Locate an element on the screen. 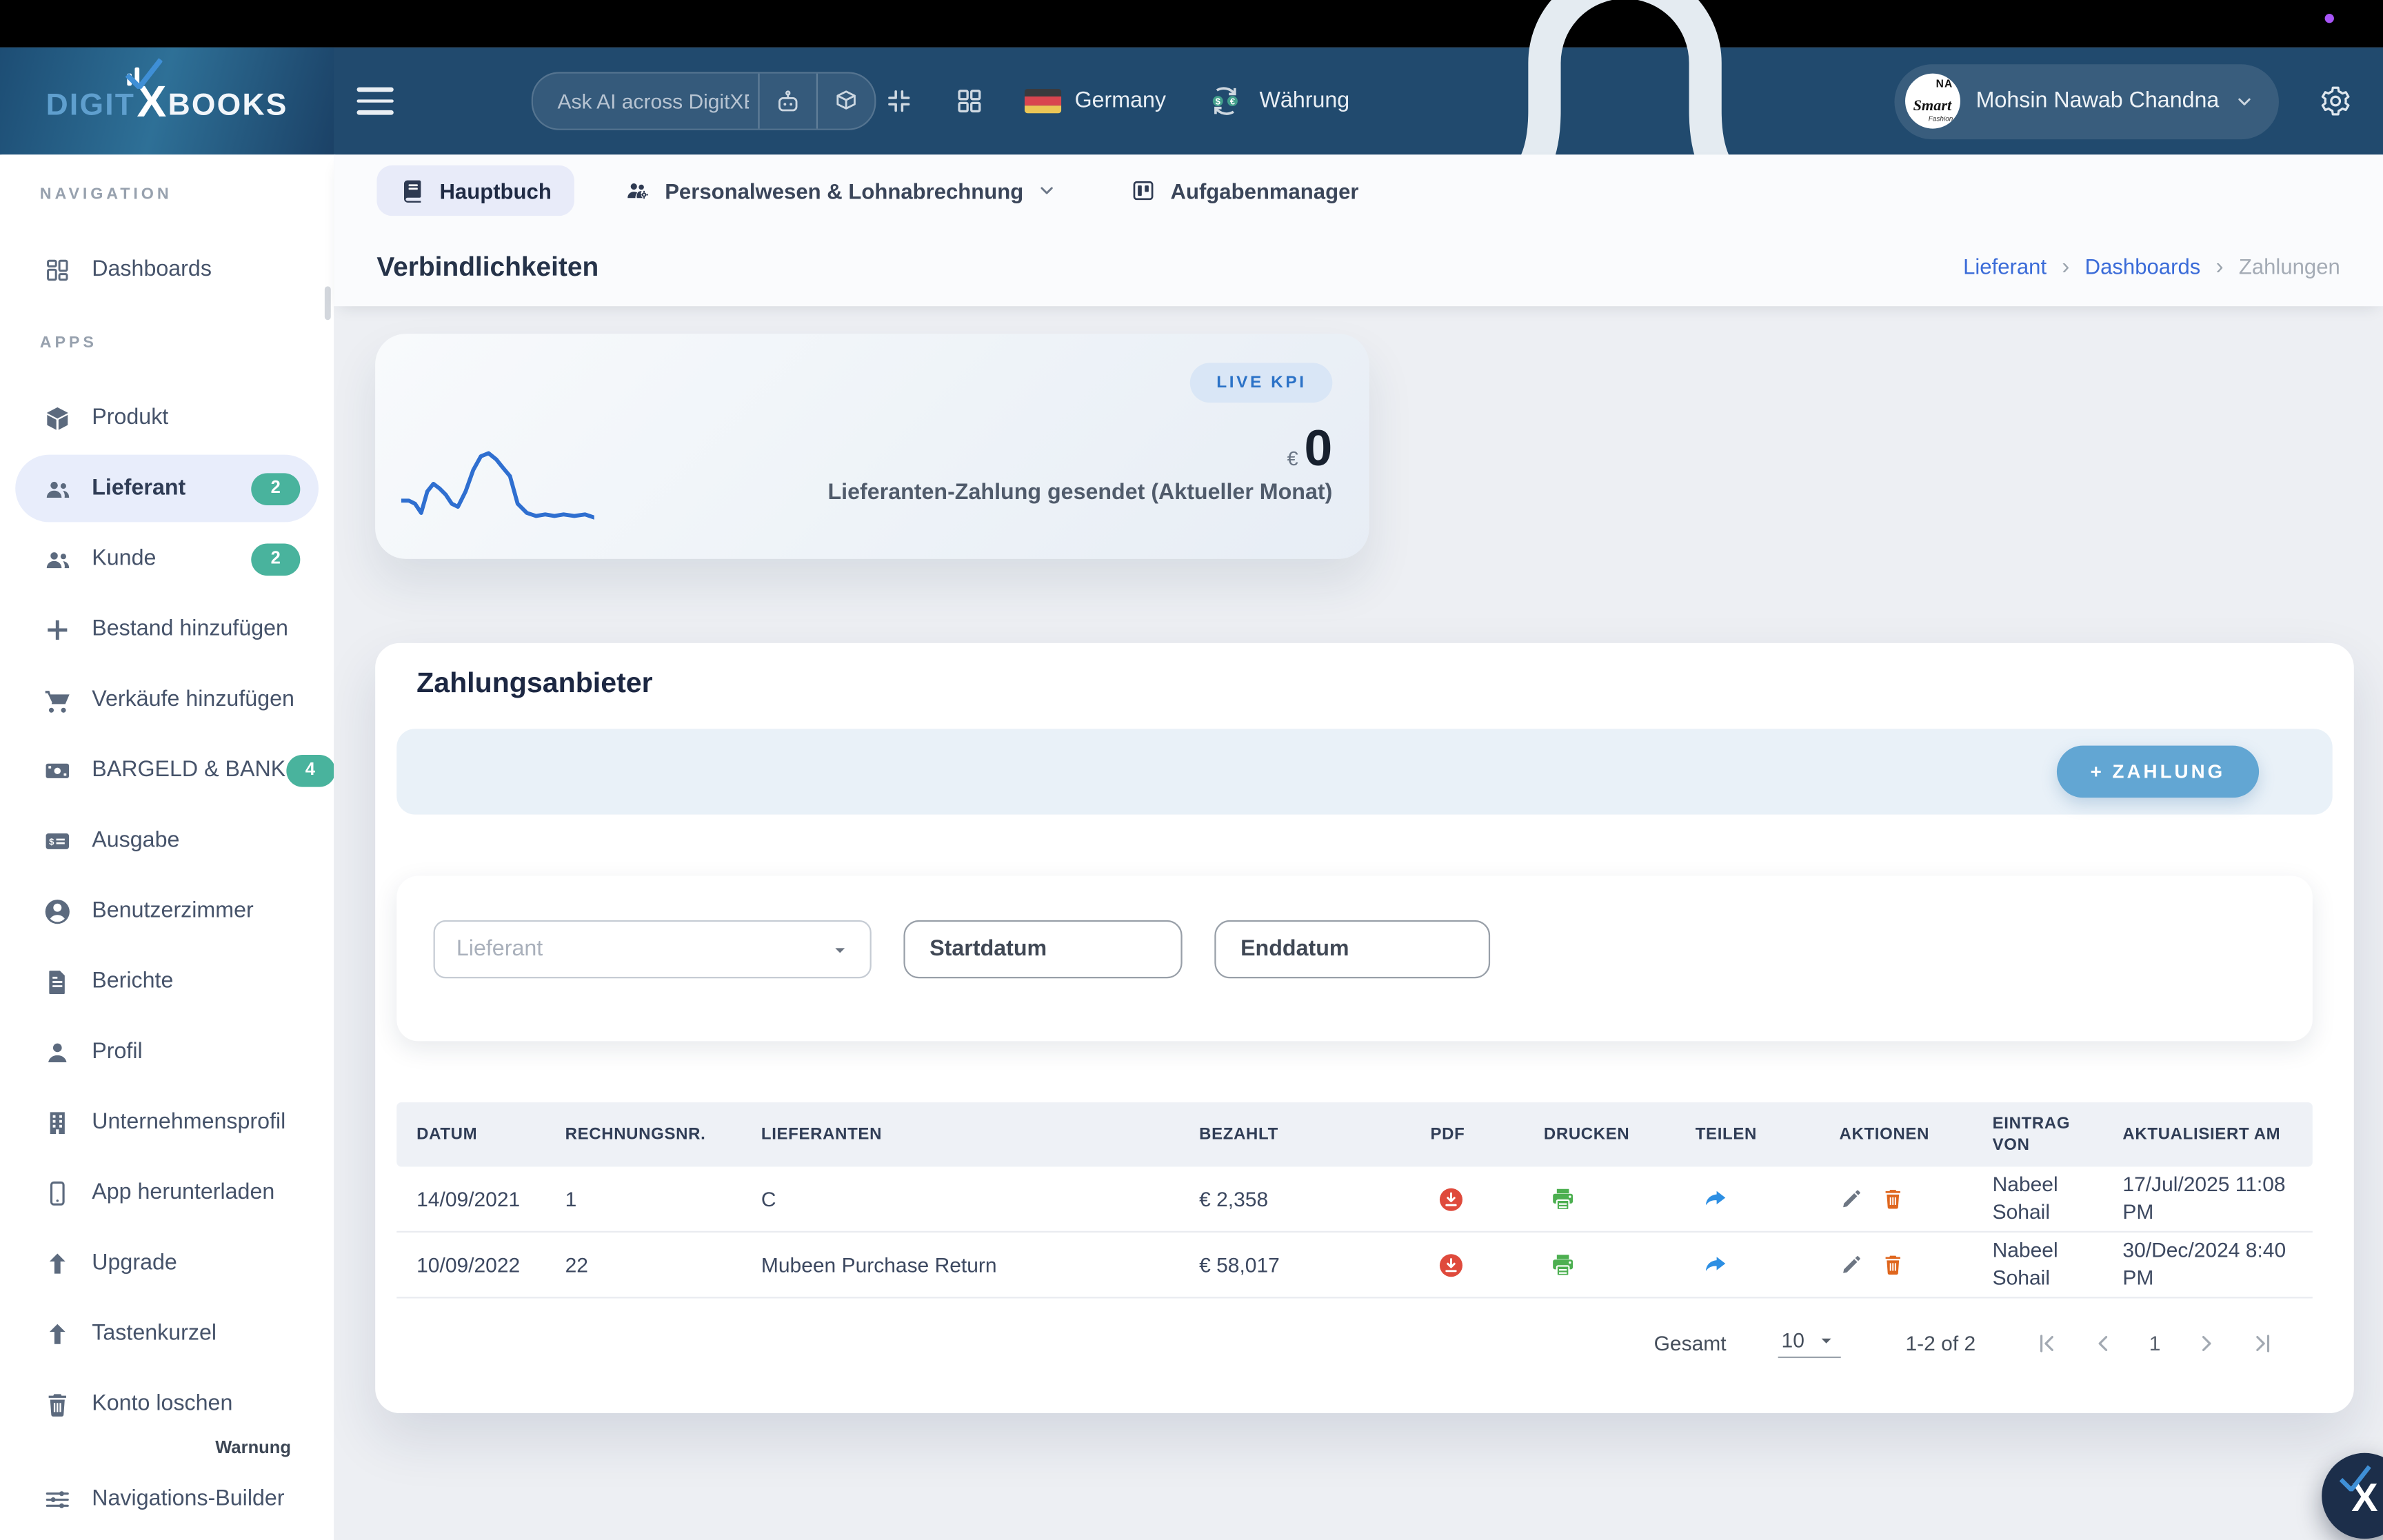 This screenshot has height=1540, width=2383. currency-selector: $ € Währung is located at coordinates (1277, 101).